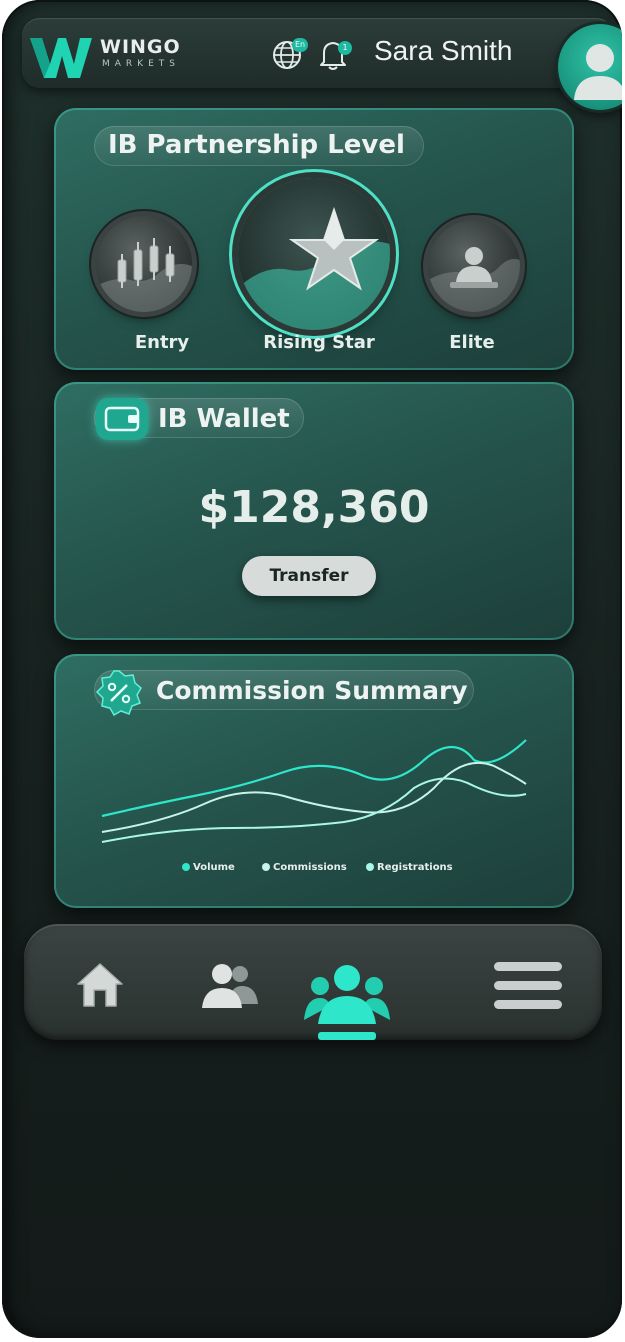 The width and height of the screenshot is (625, 1342). Describe the element at coordinates (528, 986) in the screenshot. I see `menu-icon` at that location.